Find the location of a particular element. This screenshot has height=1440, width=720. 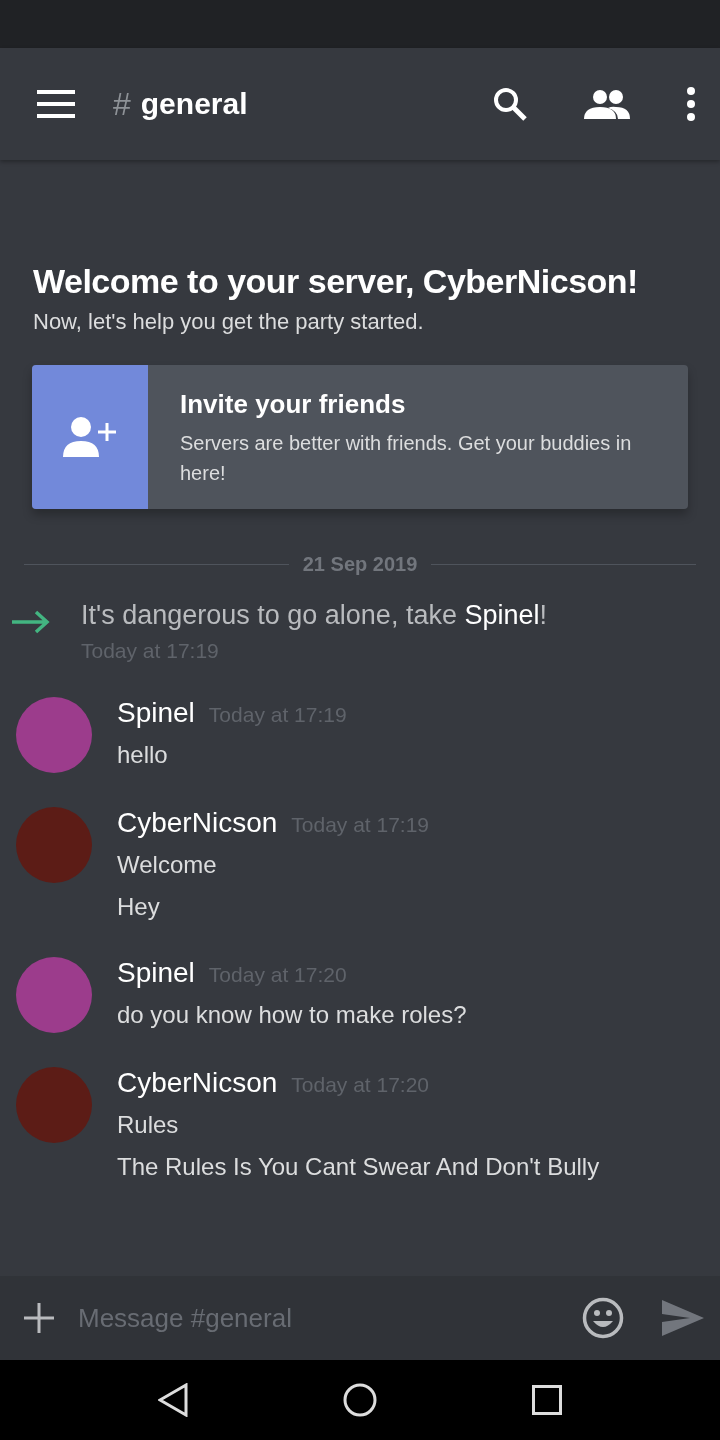

join-message: It's dangerous to go alone, take Spinel! is located at coordinates (314, 615).